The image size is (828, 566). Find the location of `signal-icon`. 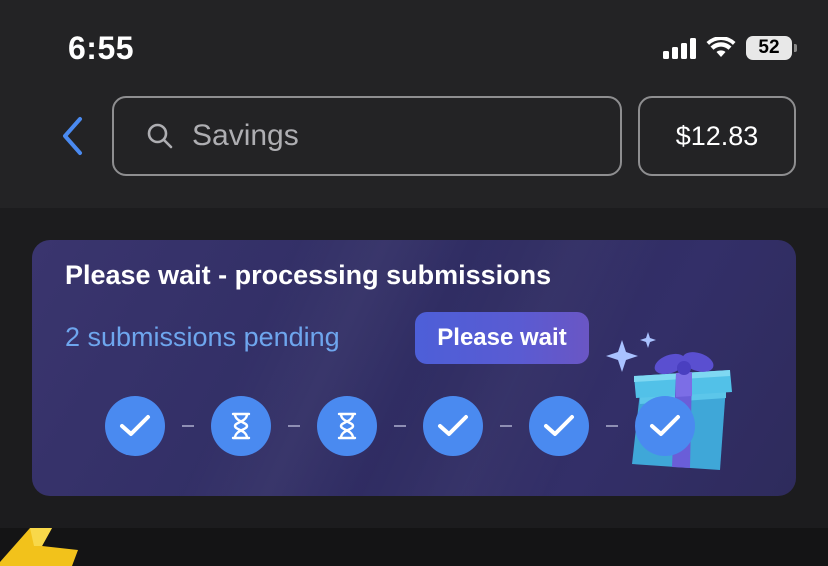

signal-icon is located at coordinates (679, 48).